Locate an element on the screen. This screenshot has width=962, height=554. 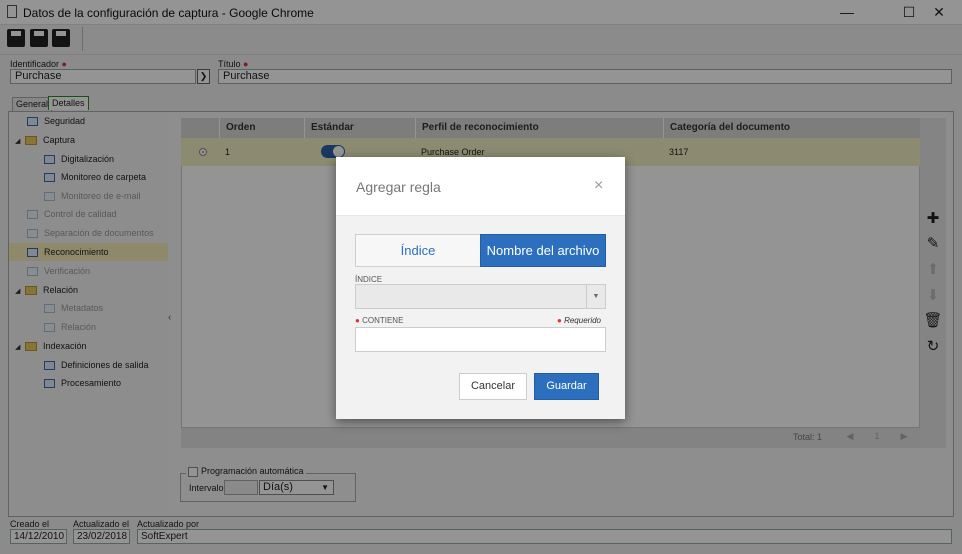
indice-select: ▼ is located at coordinates (480, 296).